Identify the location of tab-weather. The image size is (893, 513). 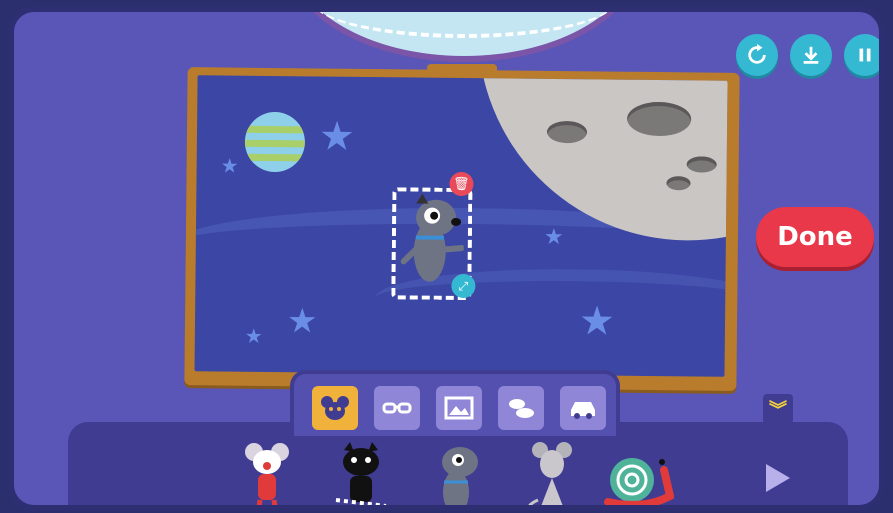
(521, 408).